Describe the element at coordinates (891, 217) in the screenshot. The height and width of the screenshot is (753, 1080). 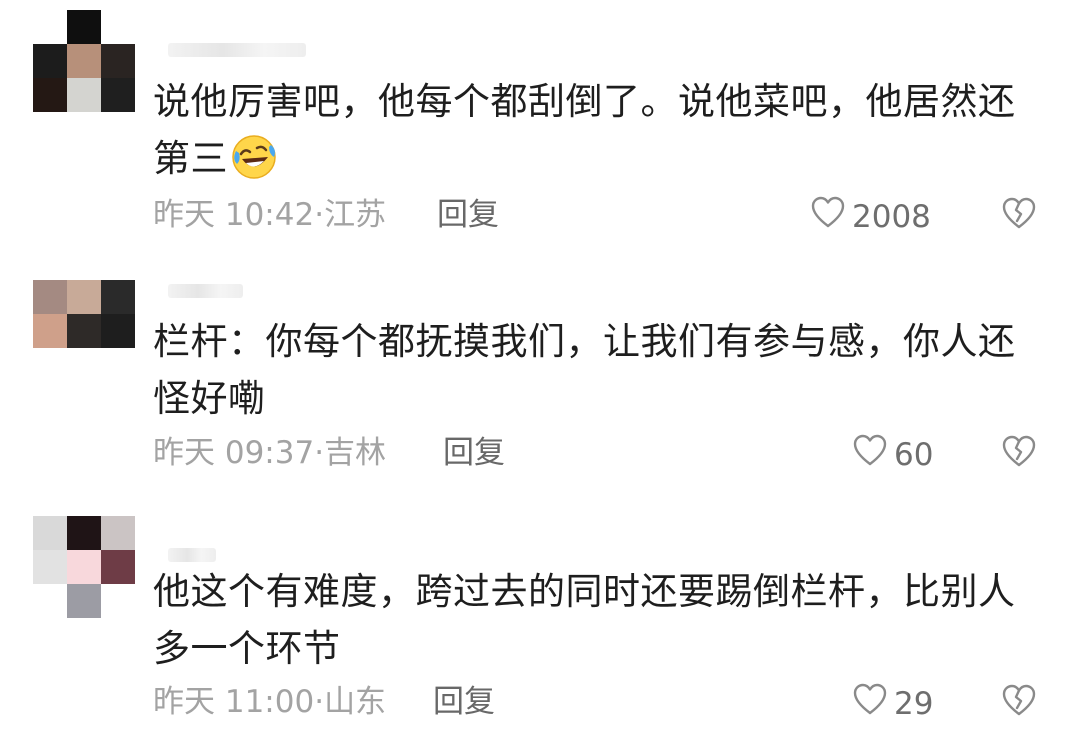
I see `like-count: 2008` at that location.